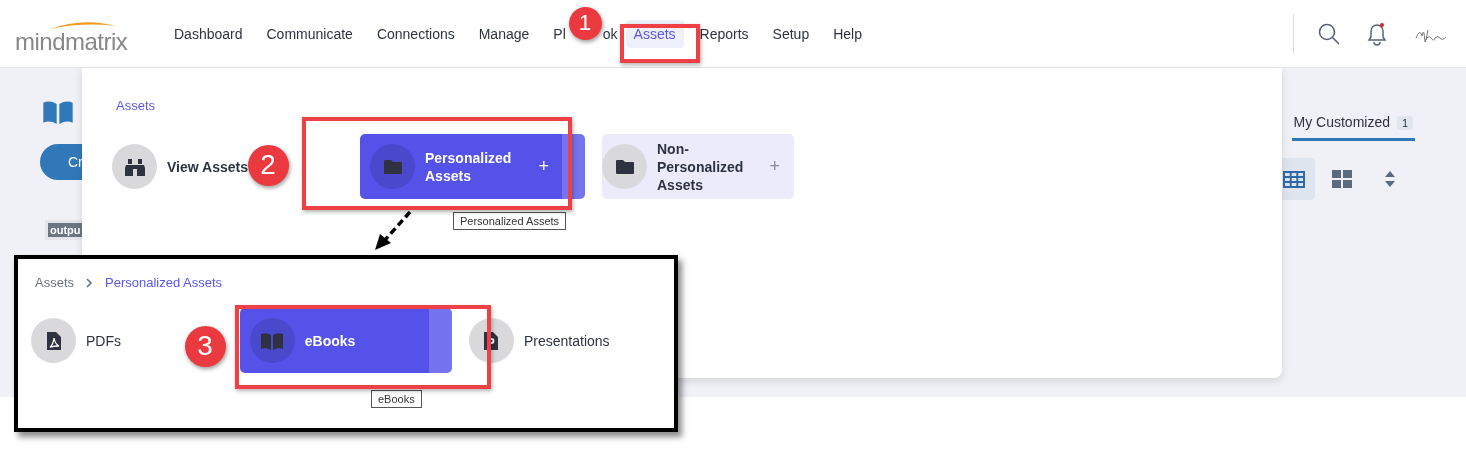 This screenshot has width=1466, height=449. Describe the element at coordinates (396, 399) in the screenshot. I see `tooltip: eBooks` at that location.